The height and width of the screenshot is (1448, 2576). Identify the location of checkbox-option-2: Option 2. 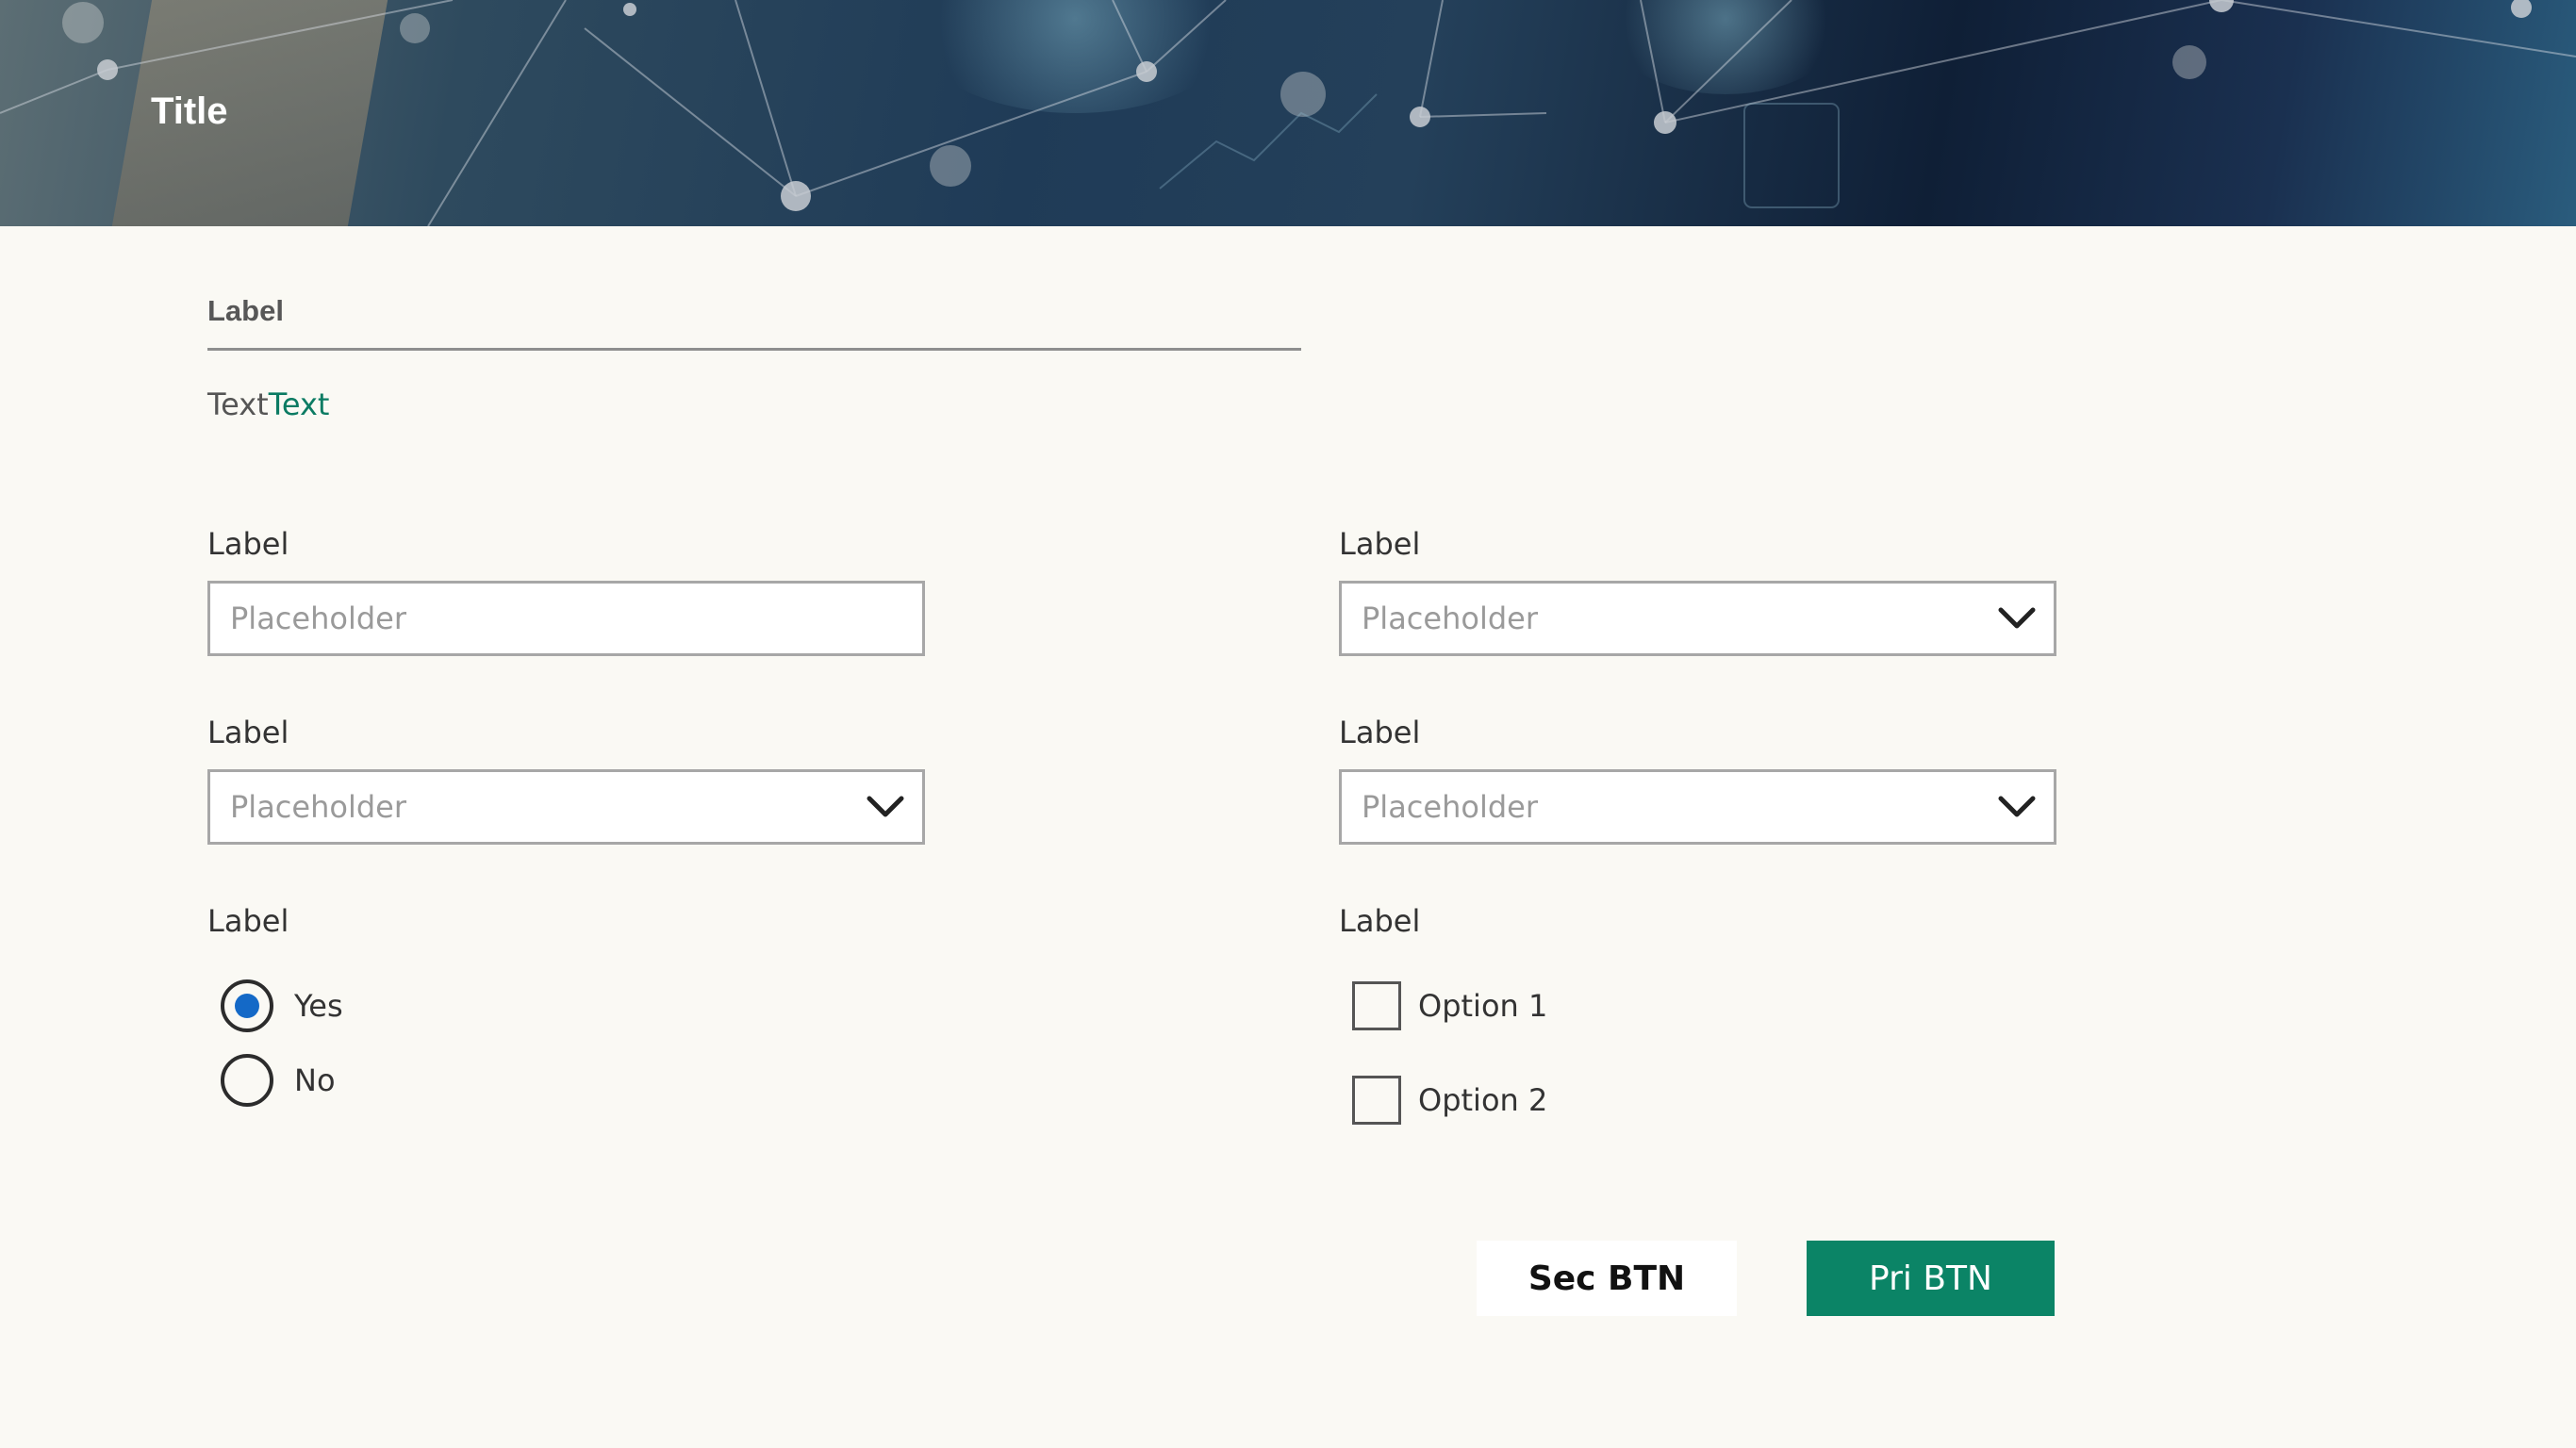
(1449, 1100).